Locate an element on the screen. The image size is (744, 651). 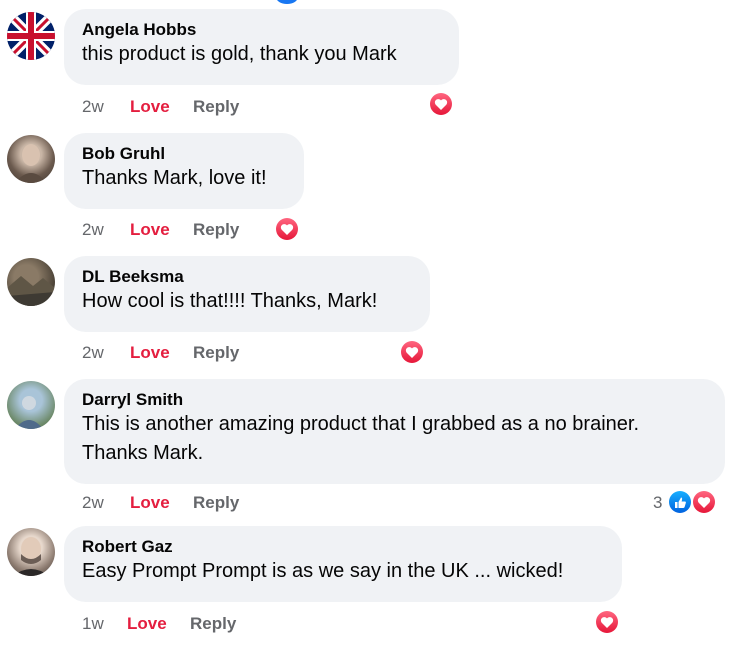
comment-author: Angela Hobbs is located at coordinates (261, 30).